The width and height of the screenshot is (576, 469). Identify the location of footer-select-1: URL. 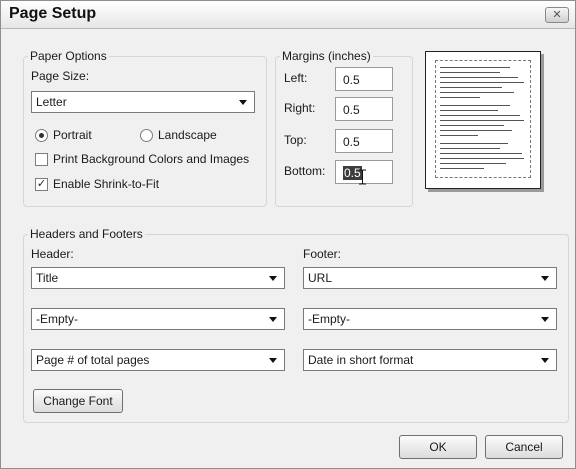
(430, 278).